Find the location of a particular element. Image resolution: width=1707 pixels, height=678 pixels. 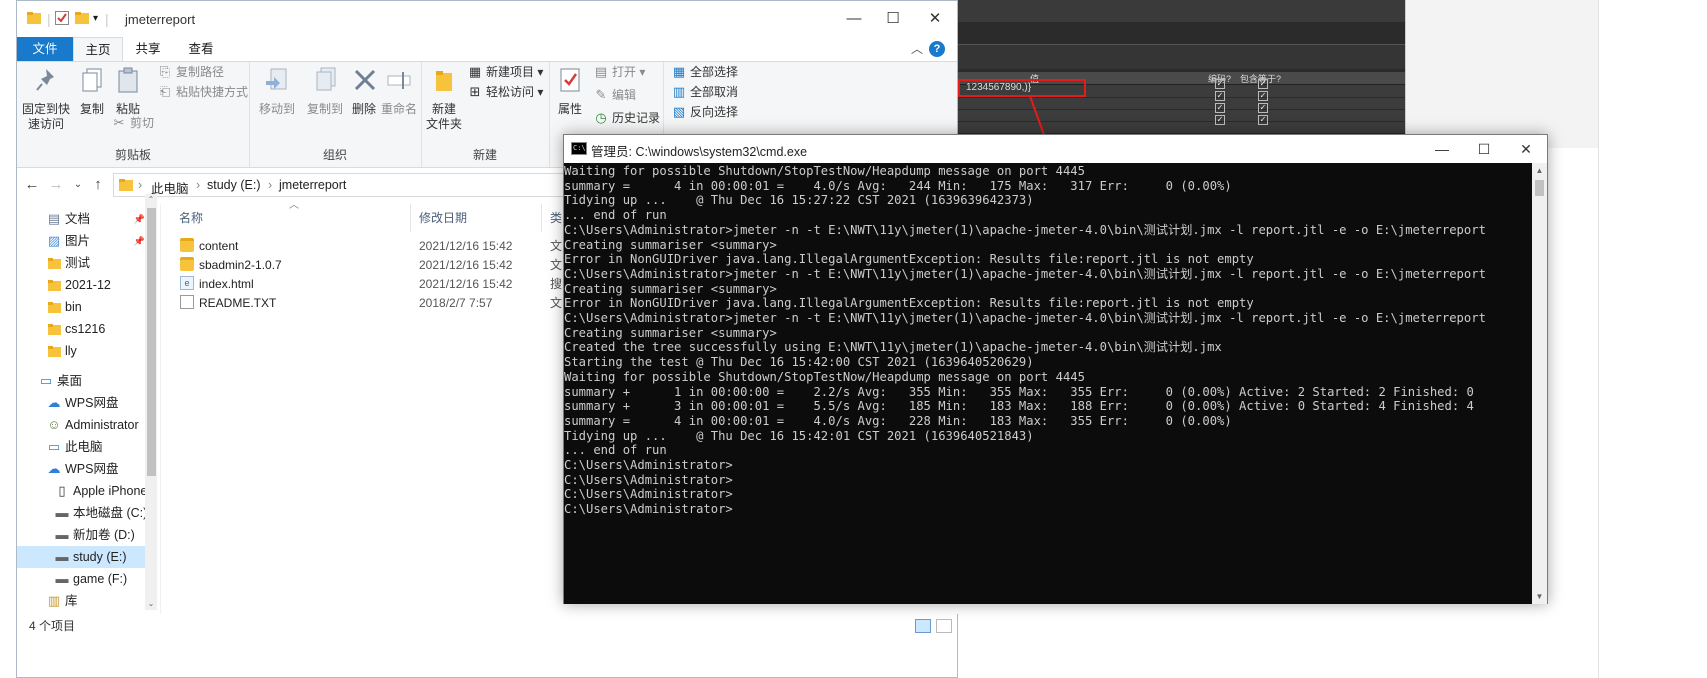

delete-button: 删除 is located at coordinates (364, 91).